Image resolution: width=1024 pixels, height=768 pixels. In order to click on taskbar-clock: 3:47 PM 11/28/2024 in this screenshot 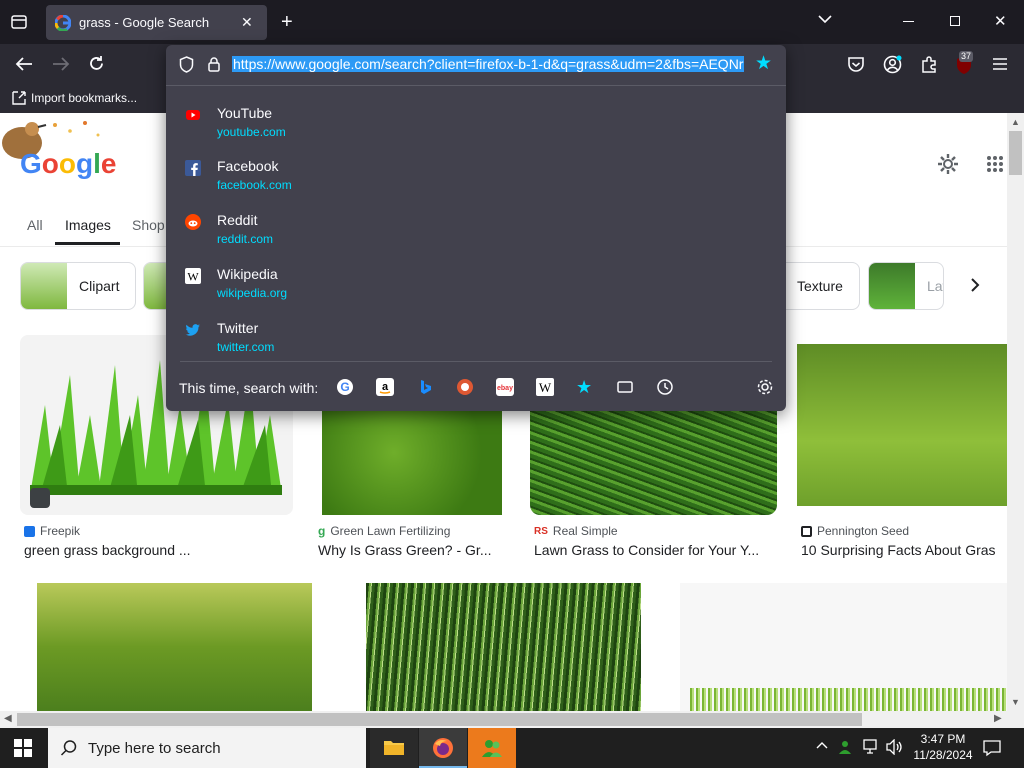, I will do `click(943, 747)`.